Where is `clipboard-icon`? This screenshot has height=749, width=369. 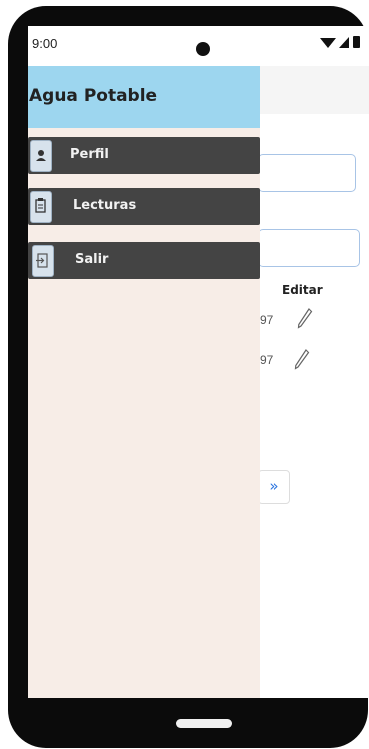
clipboard-icon is located at coordinates (41, 207).